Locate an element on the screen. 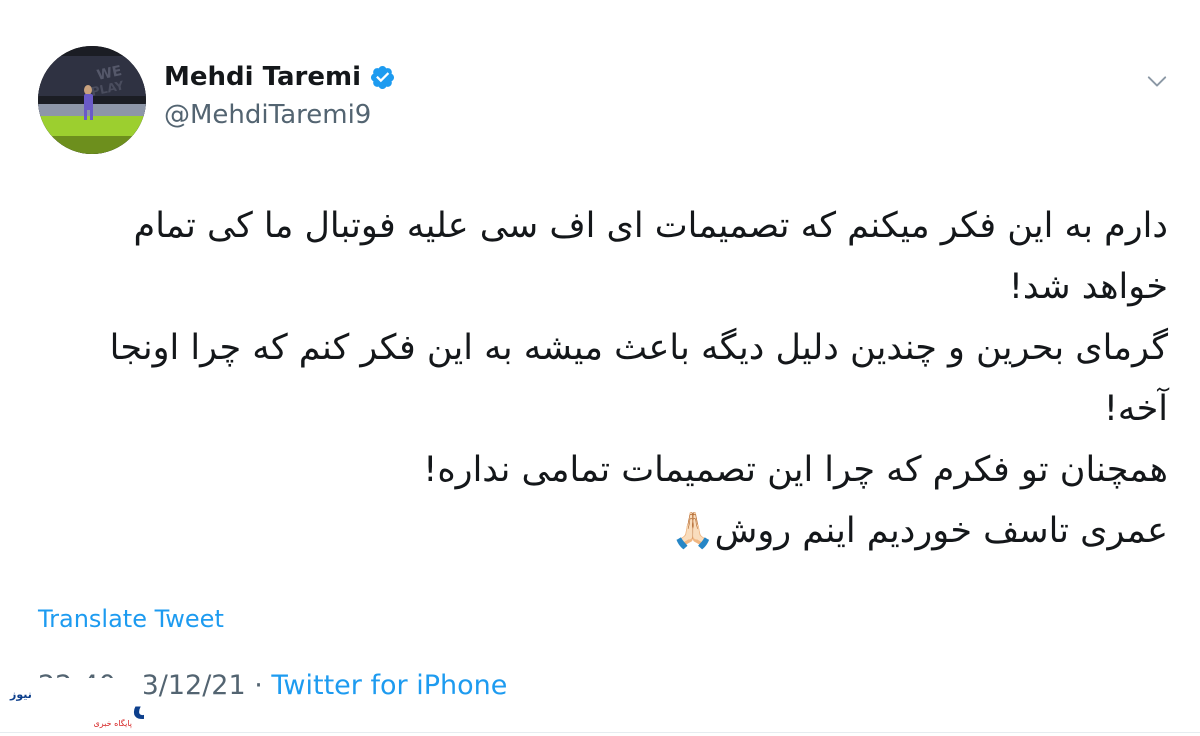 The image size is (1200, 736). handle: @MehdiTaremi9 is located at coordinates (280, 115).